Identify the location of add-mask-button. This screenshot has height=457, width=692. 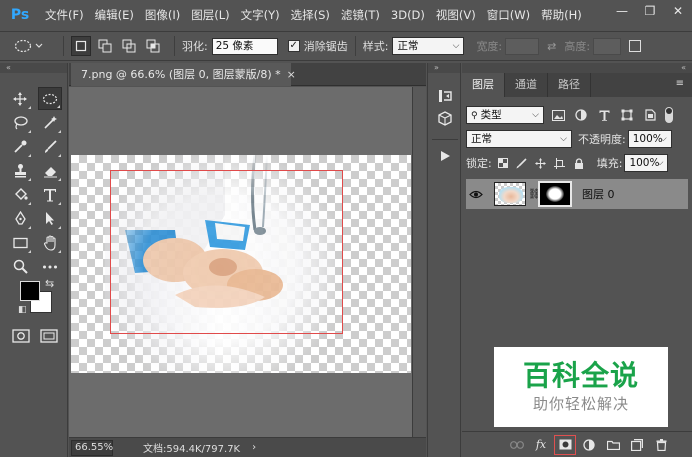
(565, 444).